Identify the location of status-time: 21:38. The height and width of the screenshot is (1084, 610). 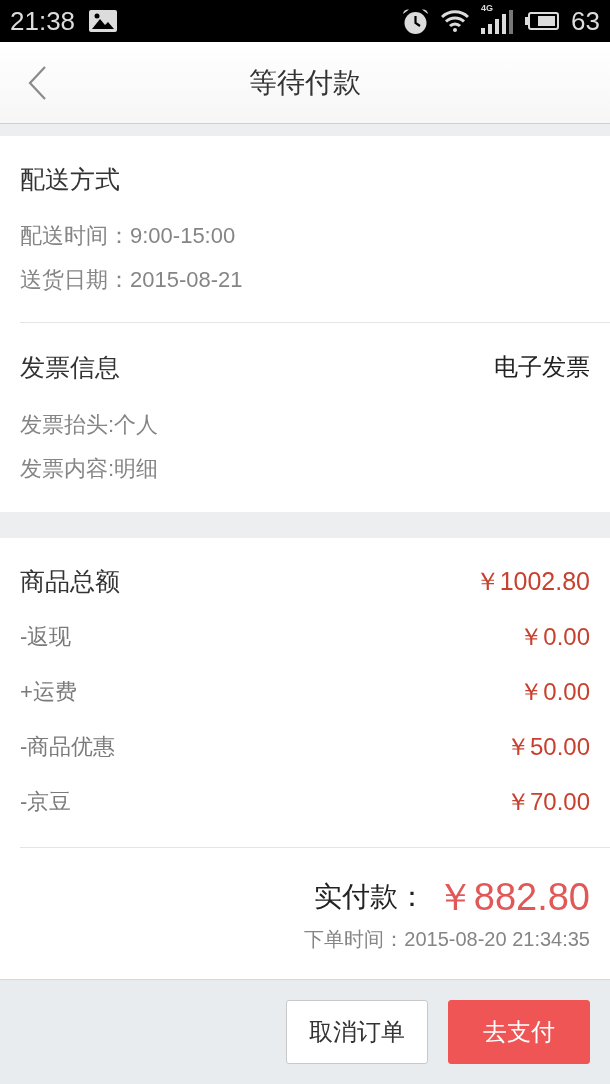
(43, 21).